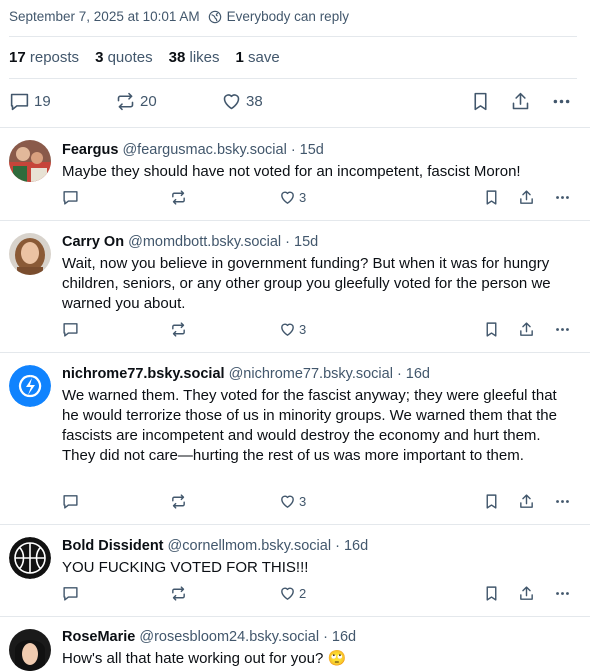 This screenshot has height=671, width=590. What do you see at coordinates (90, 150) in the screenshot?
I see `author-name: Feargus` at bounding box center [90, 150].